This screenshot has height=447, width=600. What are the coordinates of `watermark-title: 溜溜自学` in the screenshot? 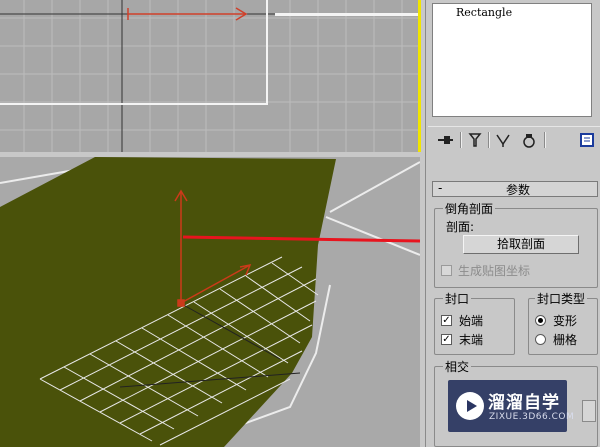 It's located at (524, 403).